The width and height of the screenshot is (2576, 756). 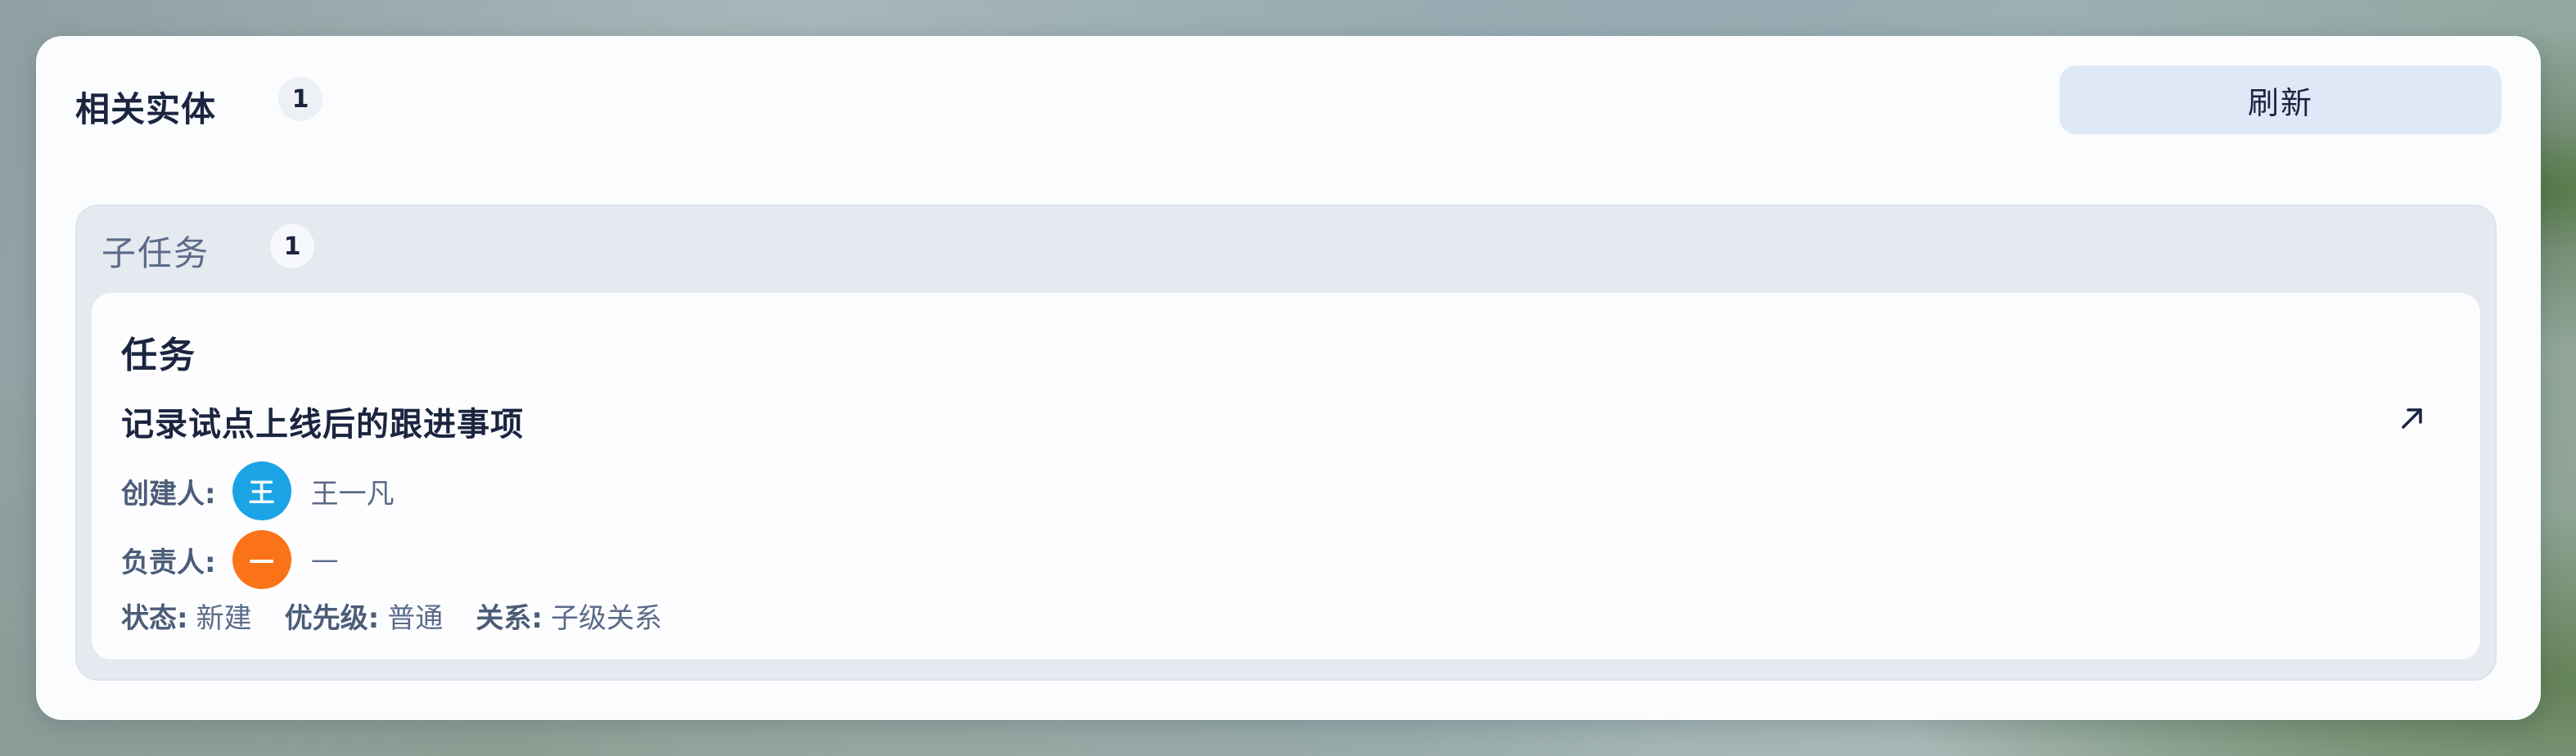 What do you see at coordinates (261, 560) in the screenshot?
I see `assignee-avatar: —` at bounding box center [261, 560].